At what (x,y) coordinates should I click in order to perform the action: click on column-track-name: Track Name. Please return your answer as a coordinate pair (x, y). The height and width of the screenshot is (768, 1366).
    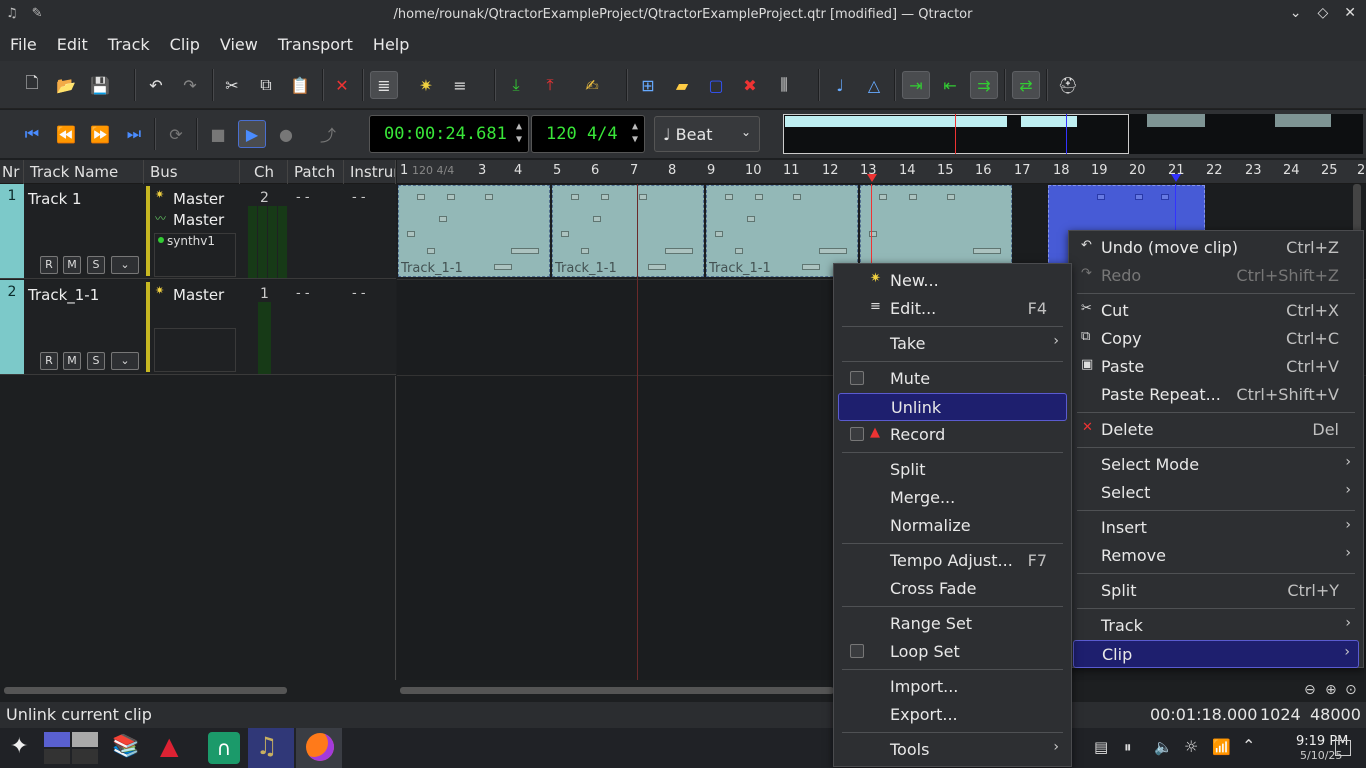
    Looking at the image, I should click on (84, 172).